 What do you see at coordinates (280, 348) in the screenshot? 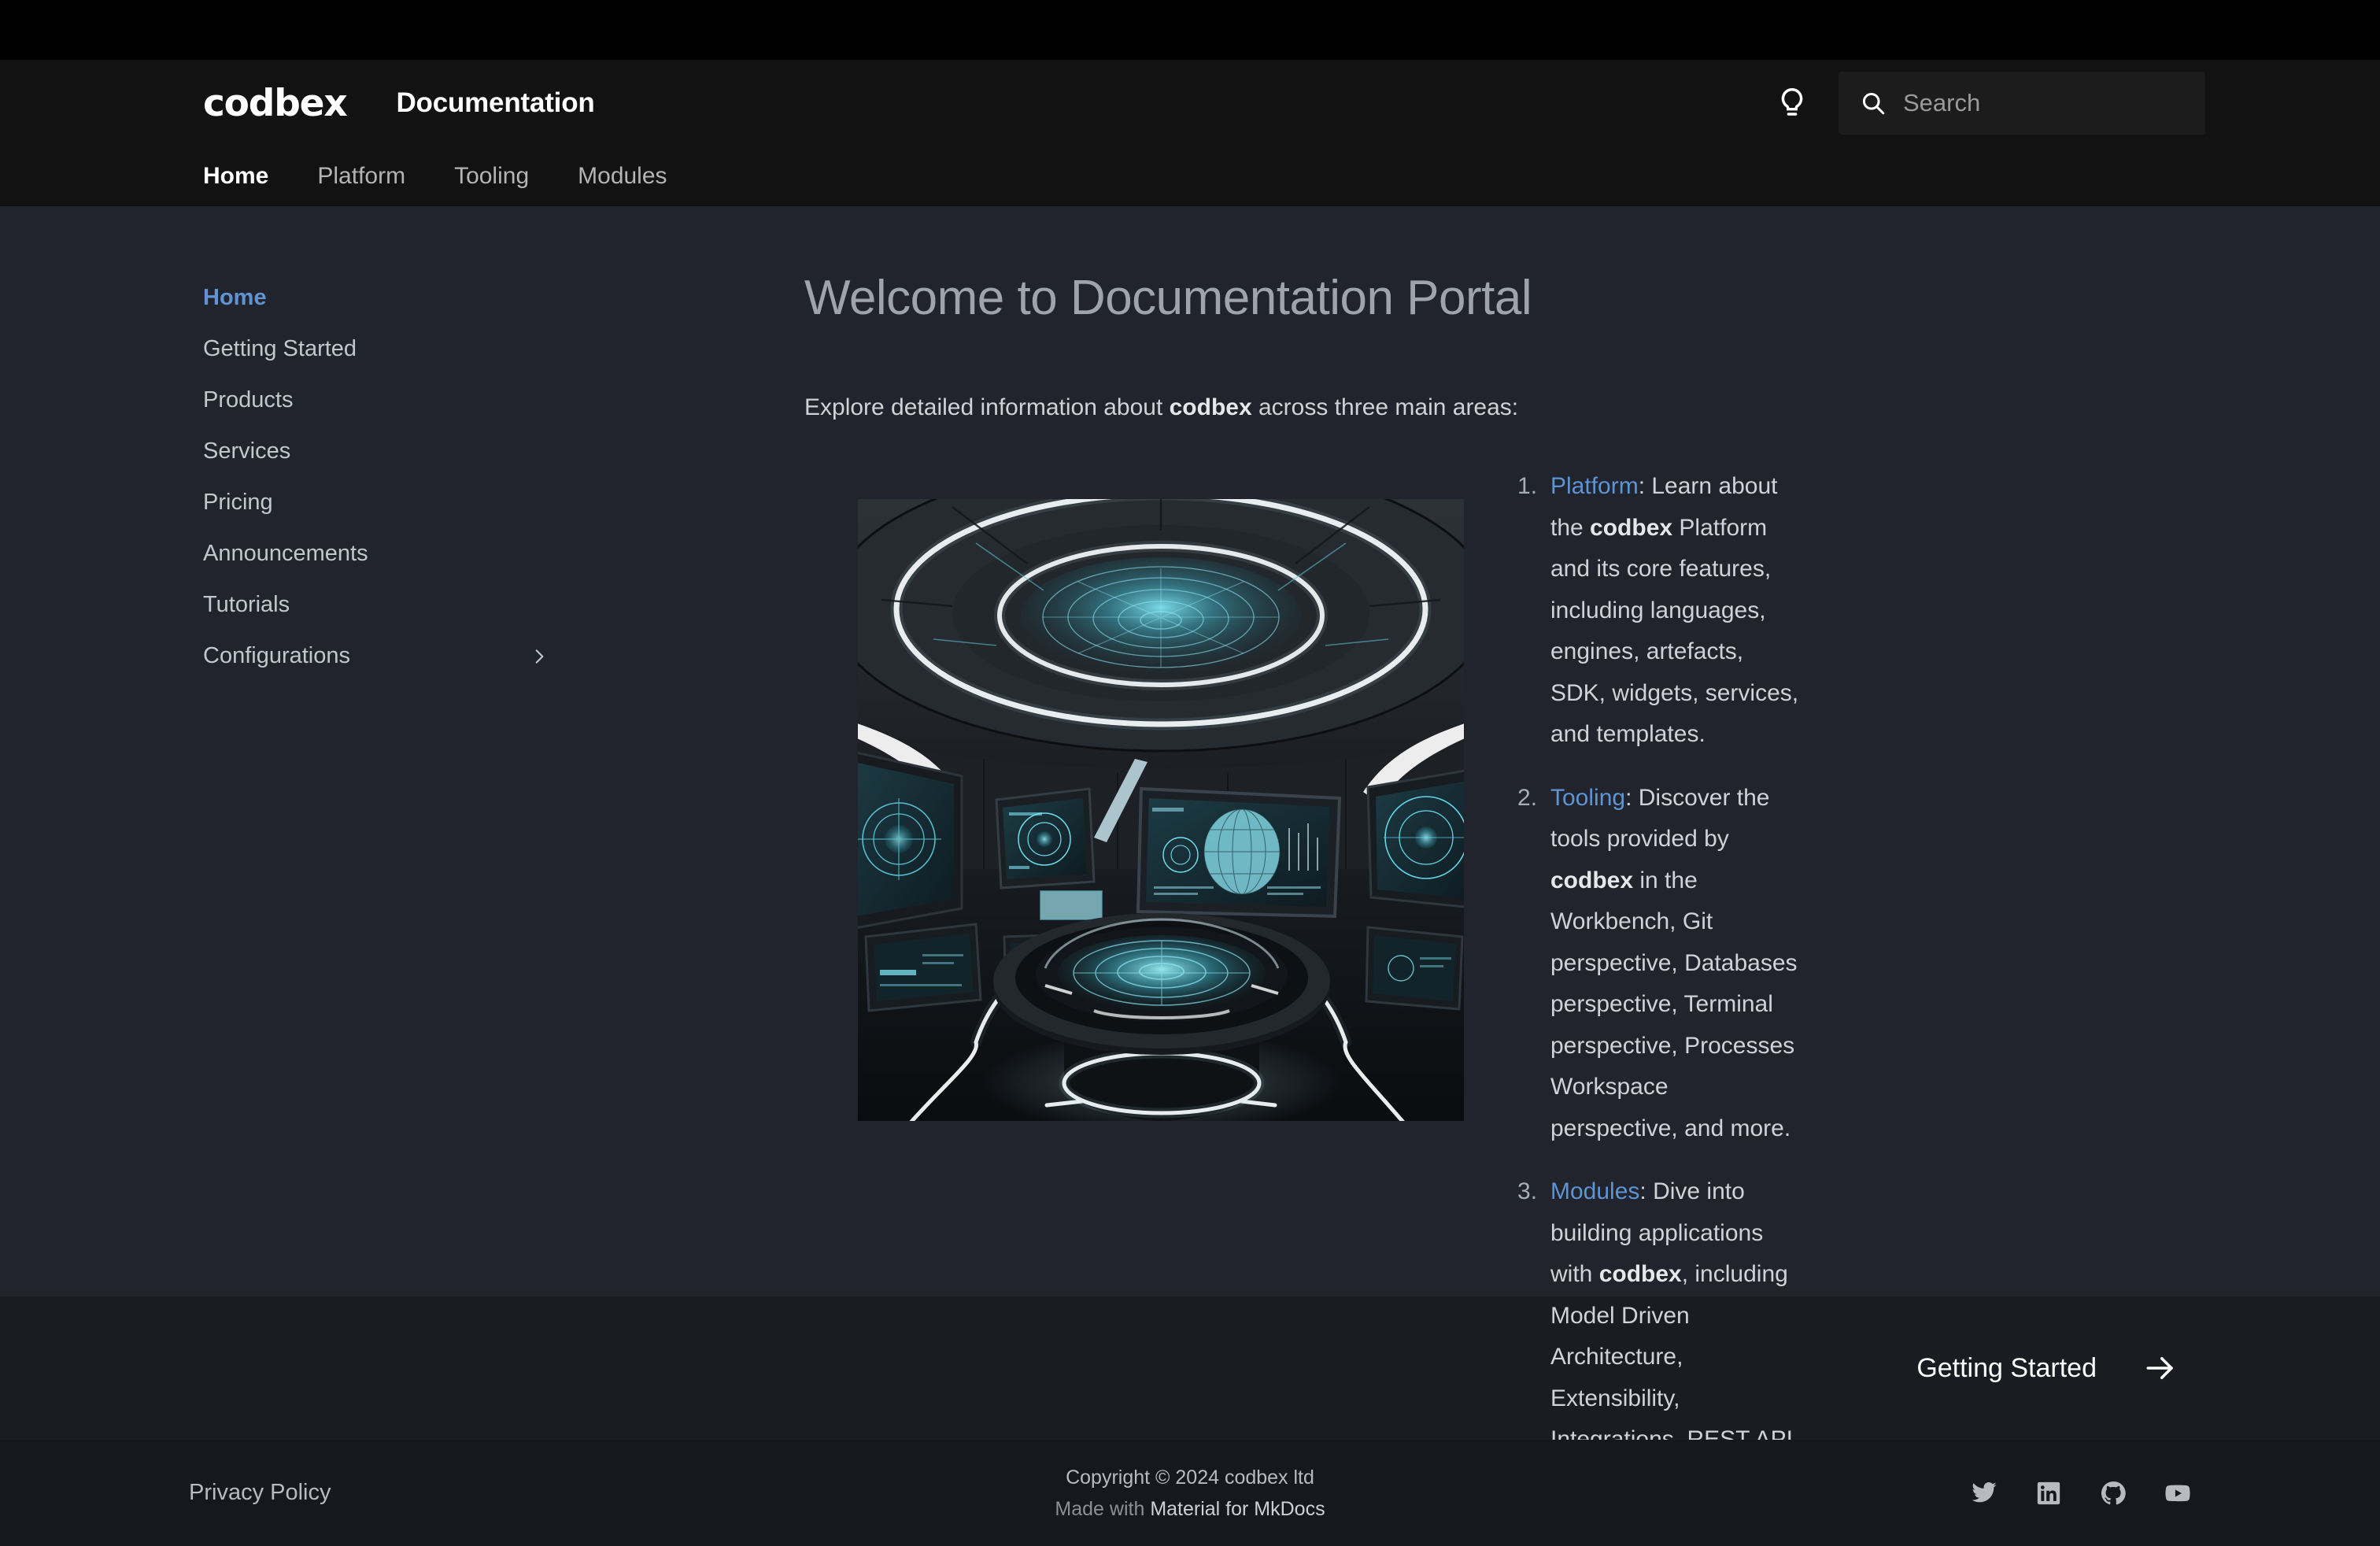
I see `sidebar-item-label: Getting Started` at bounding box center [280, 348].